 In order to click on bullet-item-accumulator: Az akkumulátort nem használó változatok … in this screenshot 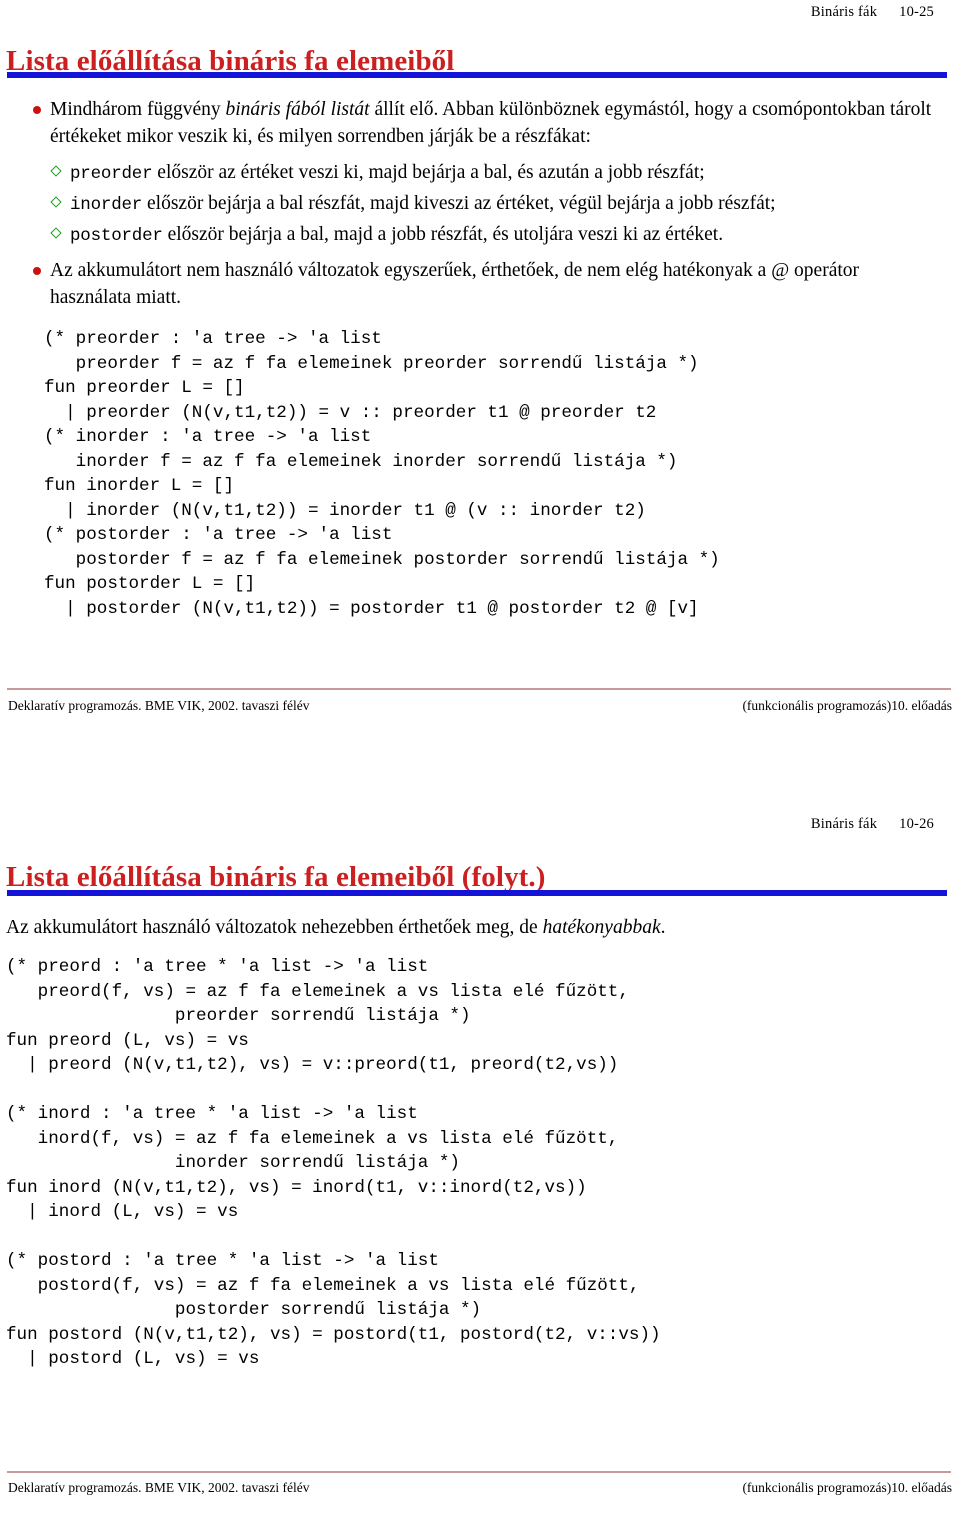, I will do `click(467, 284)`.